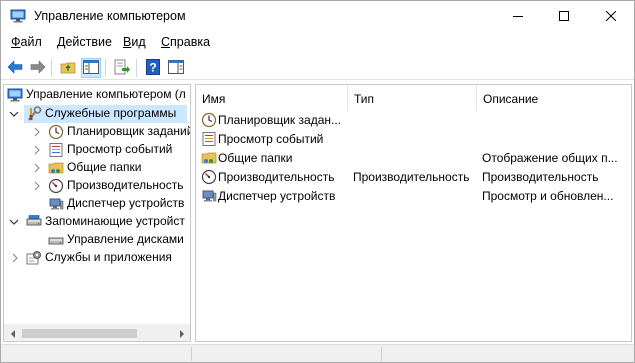 The width and height of the screenshot is (635, 363). I want to click on list-item-description: Производительность, so click(540, 177).